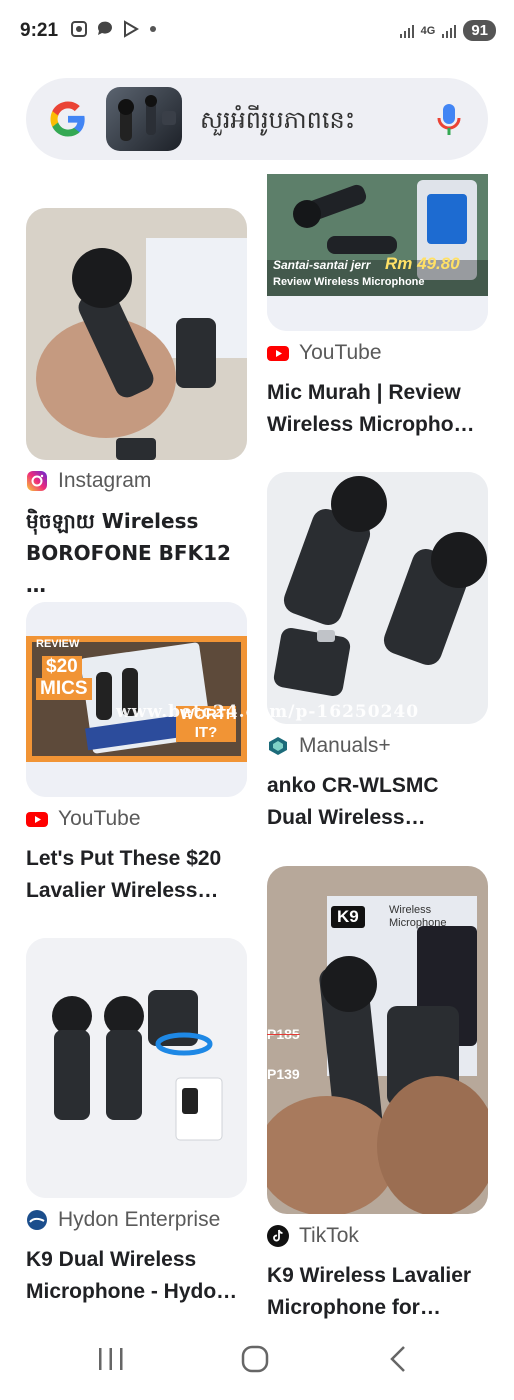  What do you see at coordinates (449, 120) in the screenshot?
I see `voice-search-mic-icon` at bounding box center [449, 120].